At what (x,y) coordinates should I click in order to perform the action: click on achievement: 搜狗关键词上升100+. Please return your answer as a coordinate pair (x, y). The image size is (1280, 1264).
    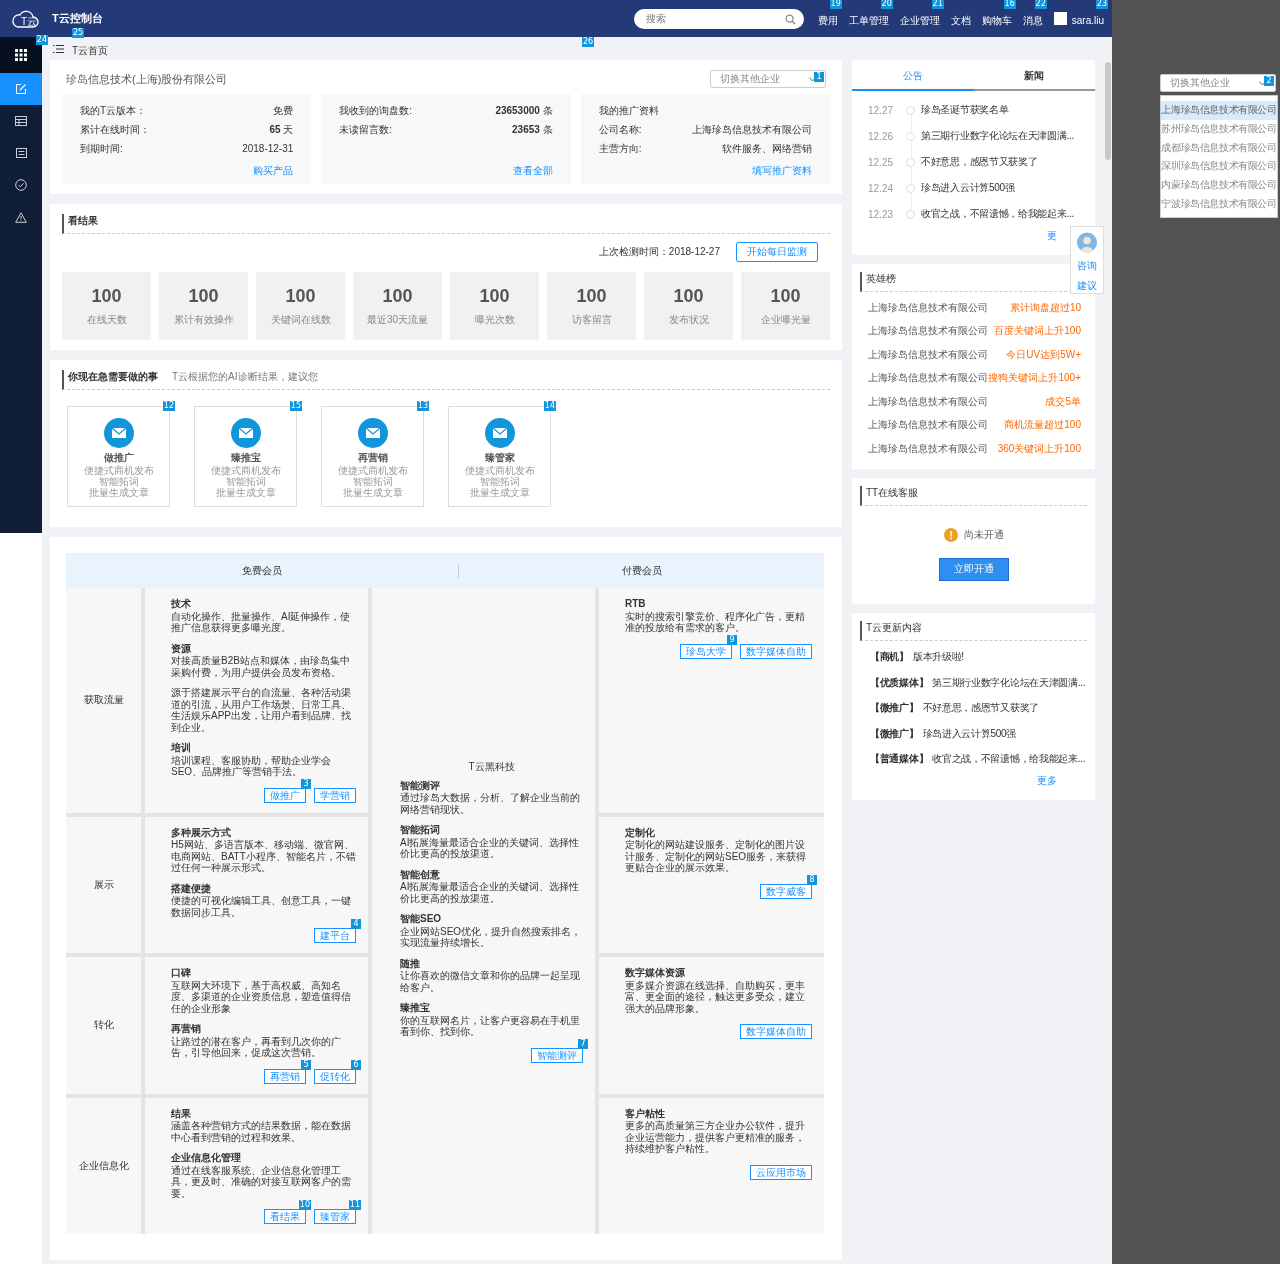
    Looking at the image, I should click on (1034, 378).